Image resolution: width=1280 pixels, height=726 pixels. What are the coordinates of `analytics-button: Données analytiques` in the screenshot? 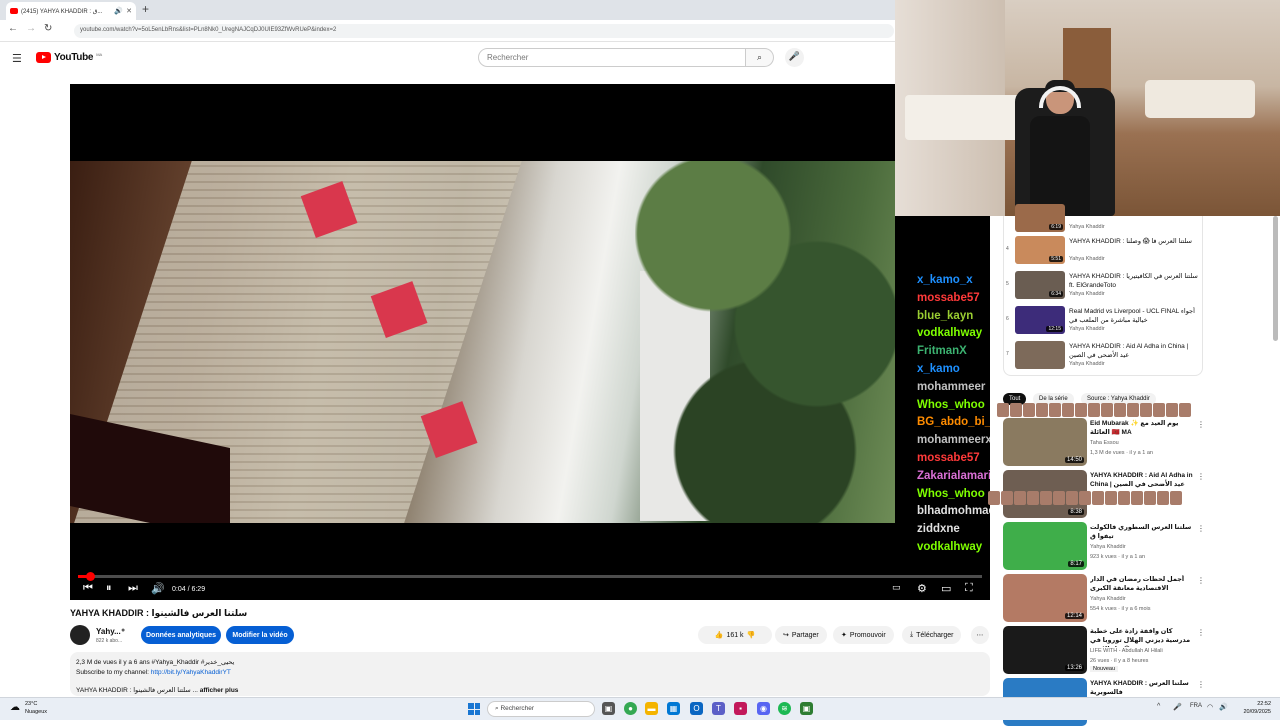 It's located at (181, 635).